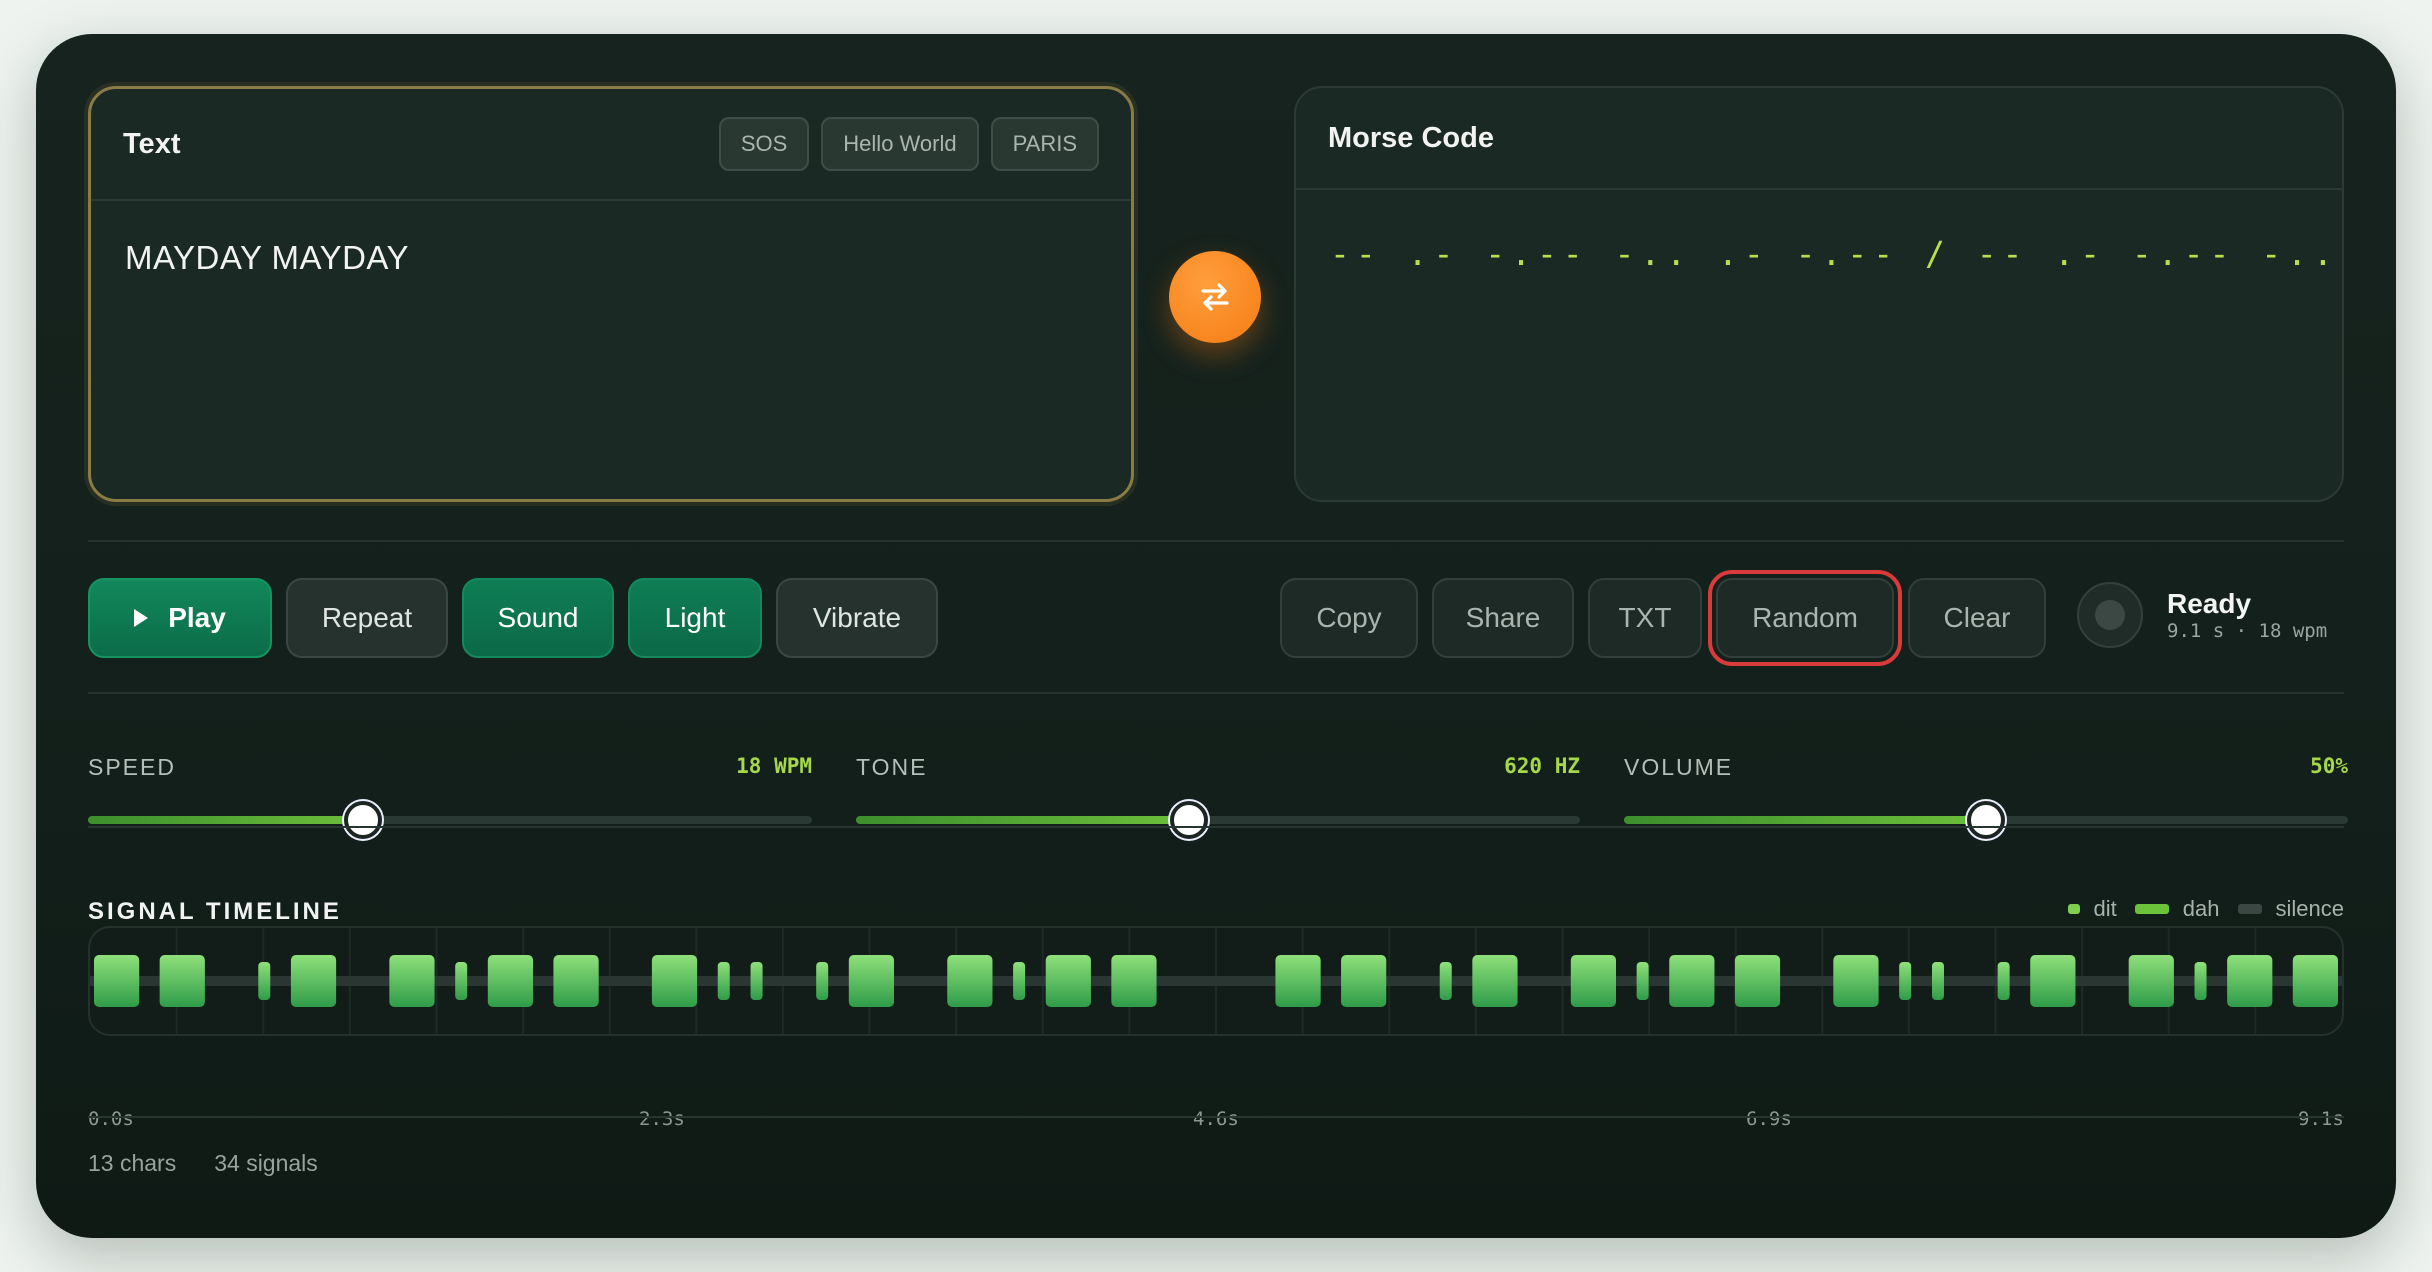  What do you see at coordinates (2201, 908) in the screenshot?
I see `legend-dah-label: dah` at bounding box center [2201, 908].